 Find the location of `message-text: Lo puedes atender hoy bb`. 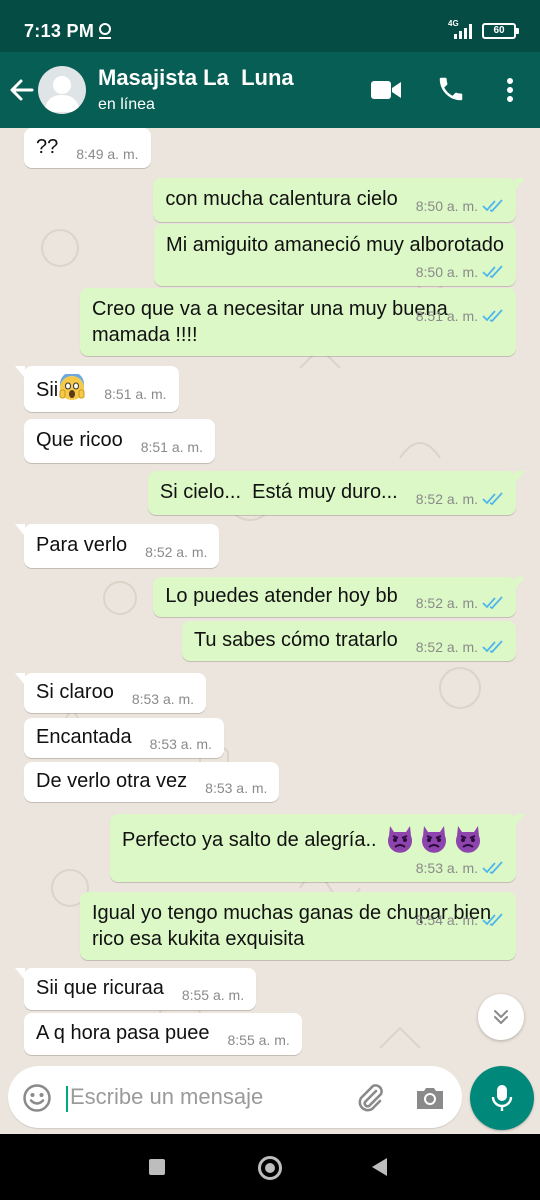

message-text: Lo puedes atender hoy bb is located at coordinates (281, 596).